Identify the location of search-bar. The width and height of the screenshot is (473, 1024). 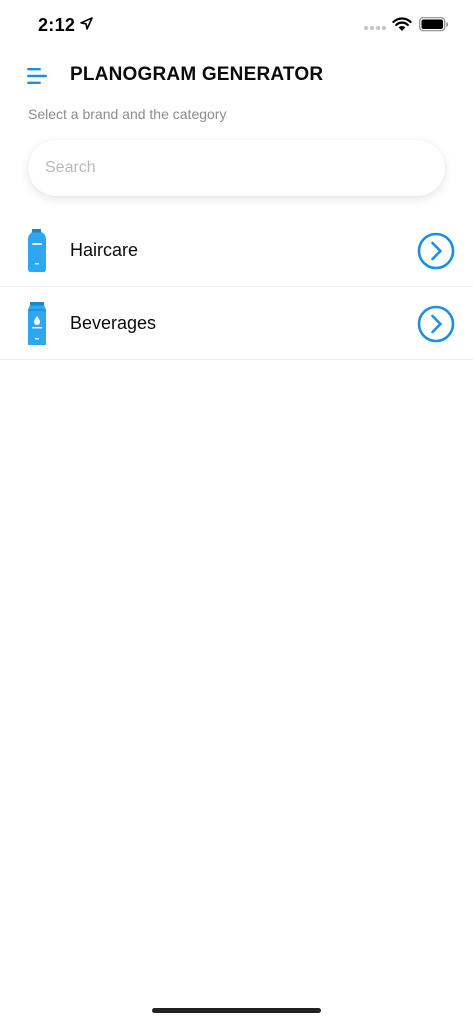
(236, 168).